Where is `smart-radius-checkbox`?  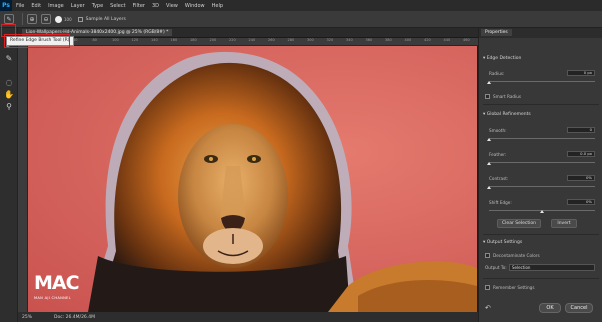 smart-radius-checkbox is located at coordinates (487, 96).